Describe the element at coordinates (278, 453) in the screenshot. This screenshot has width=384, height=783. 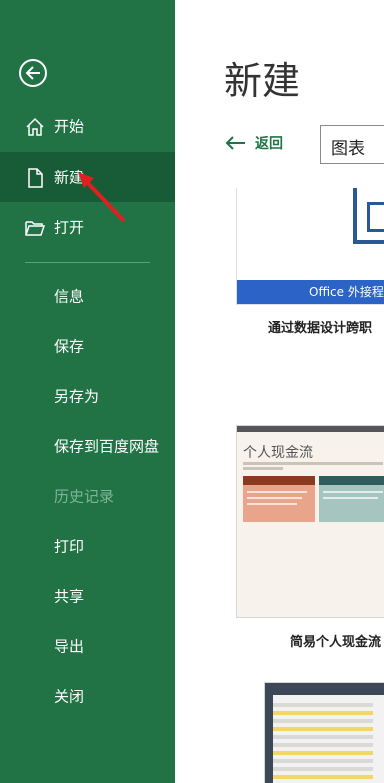
I see `thumbnail-title: 个人现金流` at that location.